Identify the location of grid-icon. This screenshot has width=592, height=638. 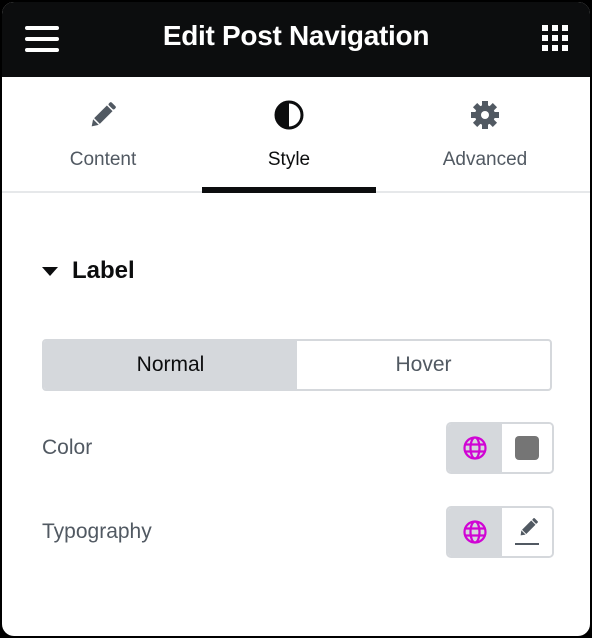
(555, 38).